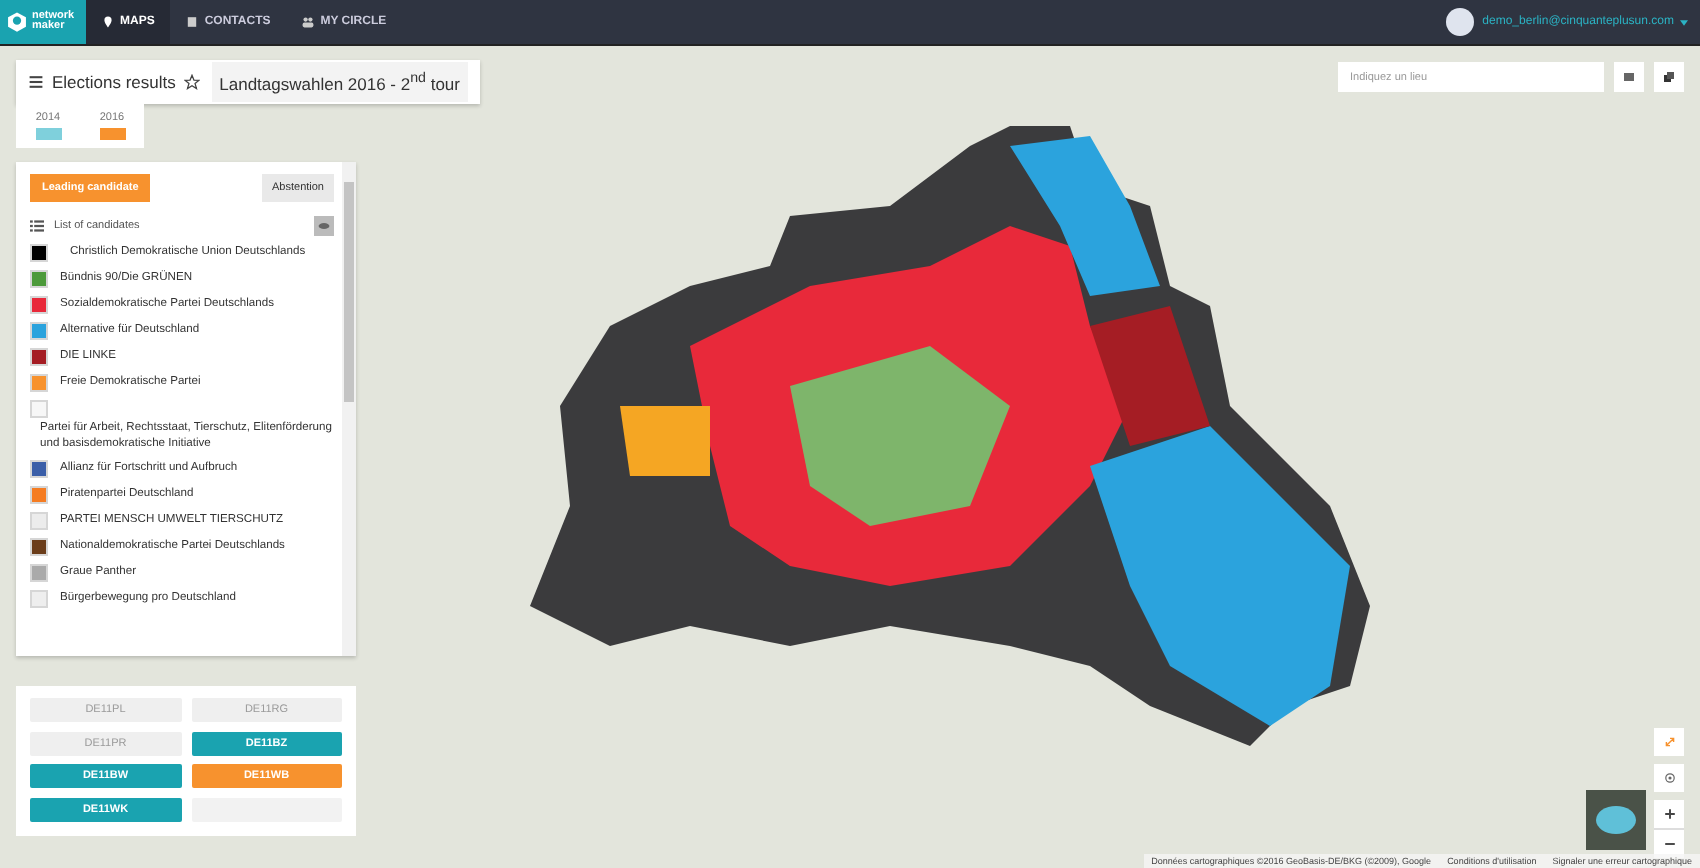 This screenshot has width=1700, height=868. Describe the element at coordinates (339, 82) in the screenshot. I see `election-title: Landtagswahlen 2016 - 2$^{nd}$ tour` at that location.